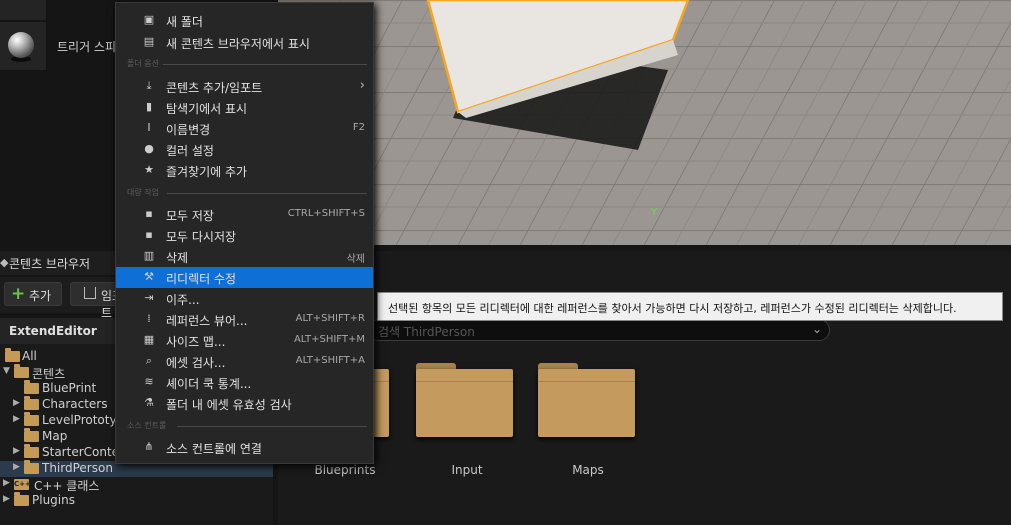  What do you see at coordinates (149, 255) in the screenshot?
I see `trash-icon: ▥` at bounding box center [149, 255].